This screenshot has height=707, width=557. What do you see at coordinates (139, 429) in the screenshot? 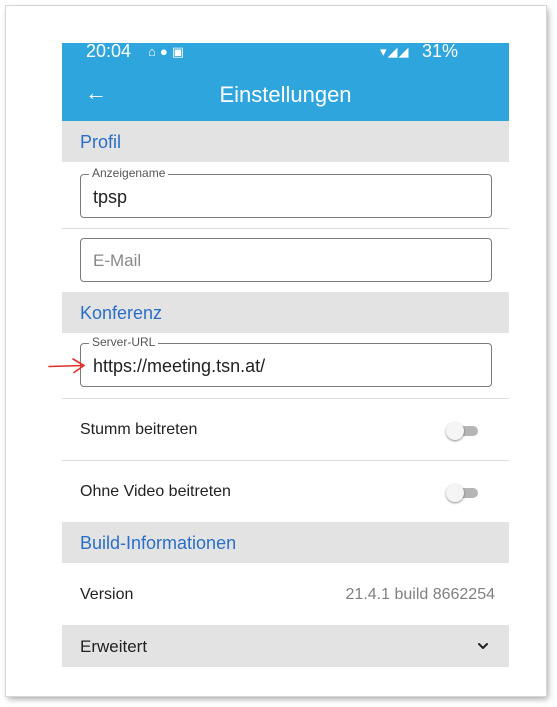
I see `toggle-label: Stumm beitreten` at bounding box center [139, 429].